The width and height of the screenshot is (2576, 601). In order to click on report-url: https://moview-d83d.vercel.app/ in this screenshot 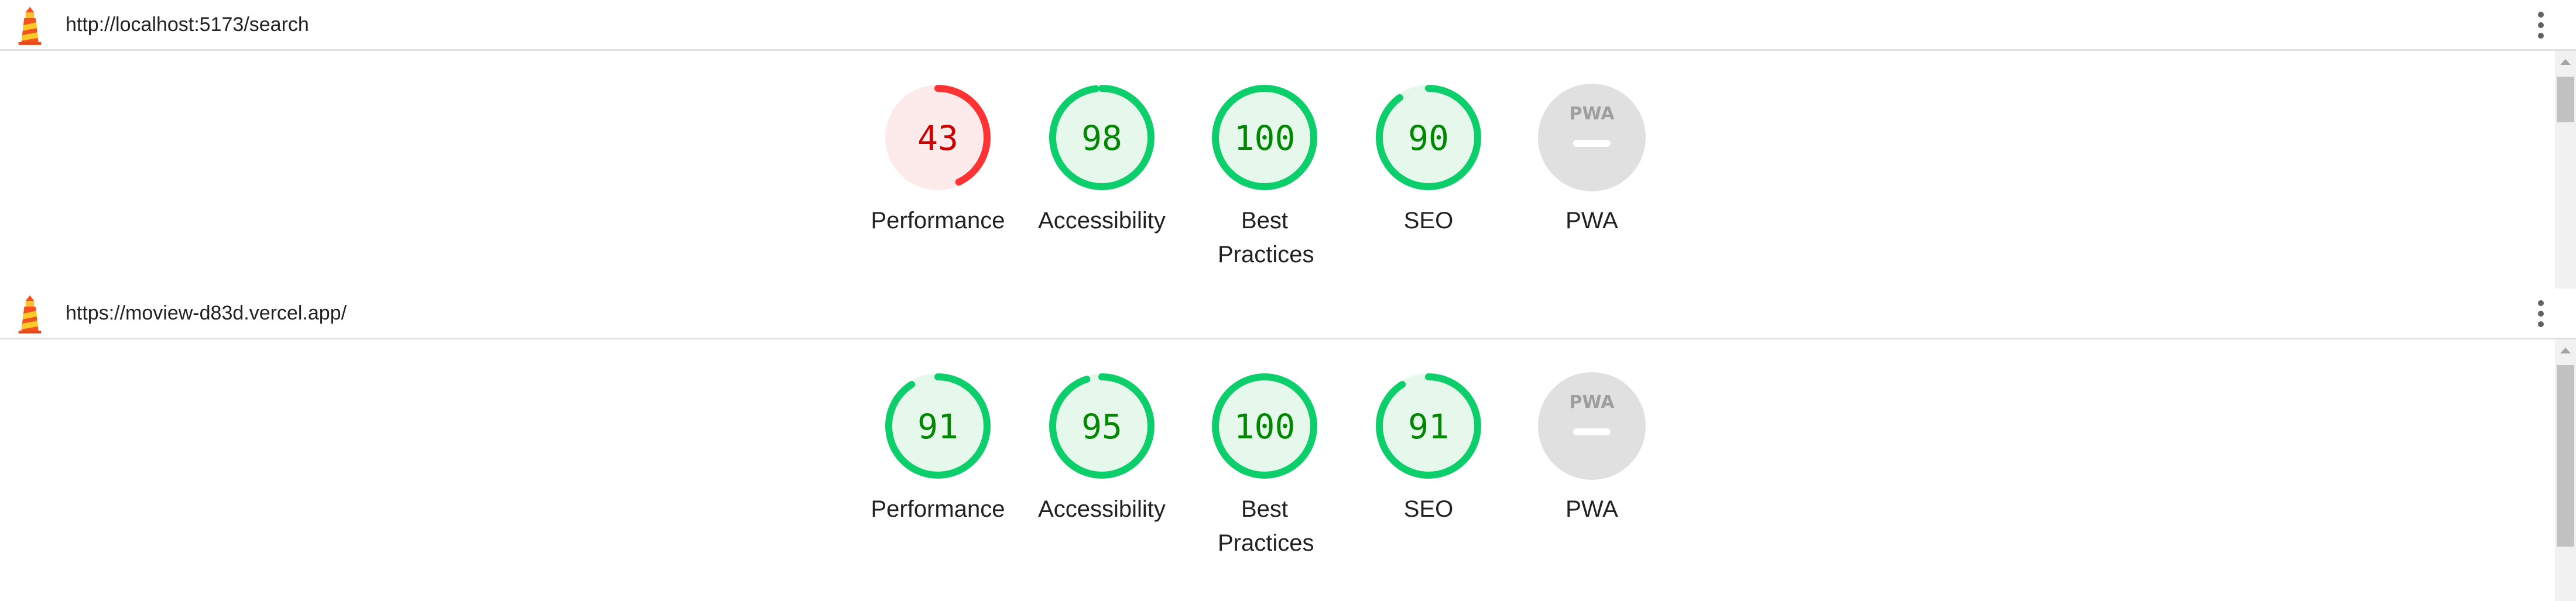, I will do `click(206, 313)`.